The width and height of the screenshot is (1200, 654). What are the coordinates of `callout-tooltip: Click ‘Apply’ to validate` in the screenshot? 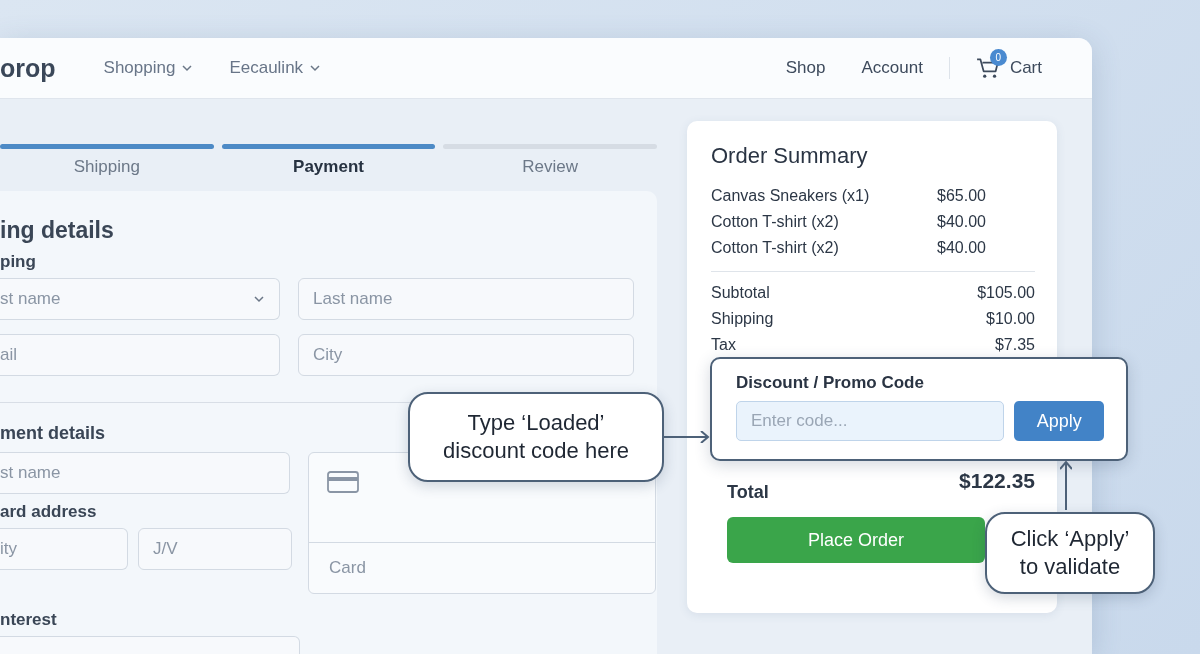 It's located at (1070, 553).